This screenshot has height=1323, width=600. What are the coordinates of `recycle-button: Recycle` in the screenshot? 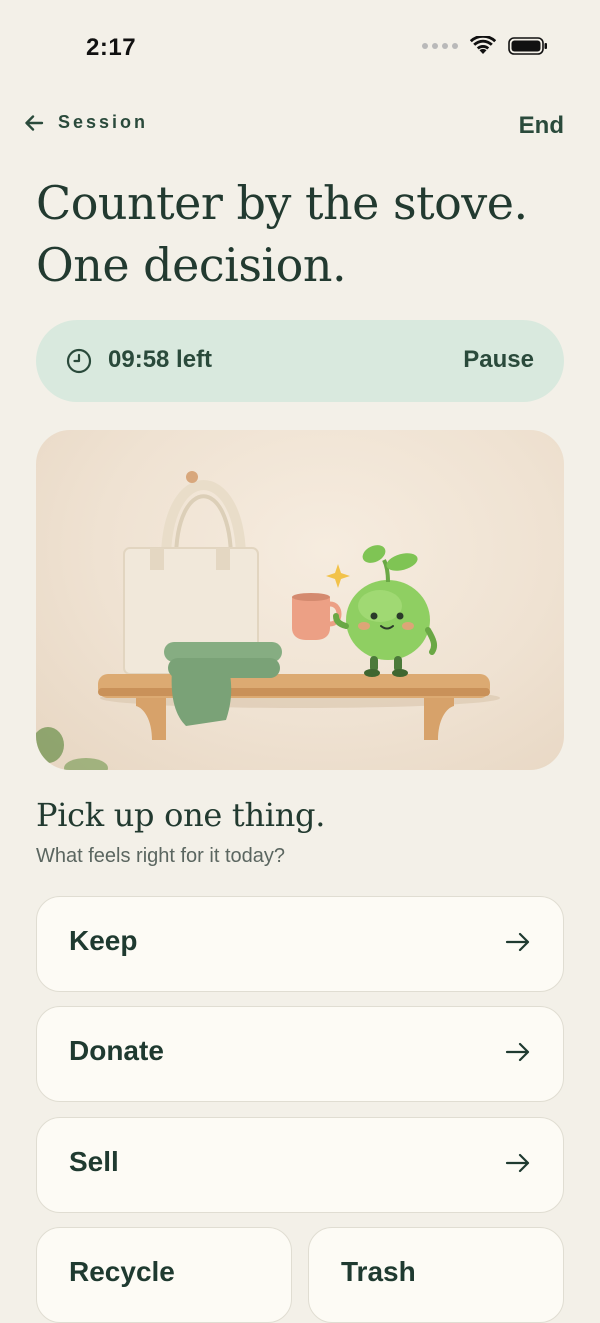 It's located at (164, 1275).